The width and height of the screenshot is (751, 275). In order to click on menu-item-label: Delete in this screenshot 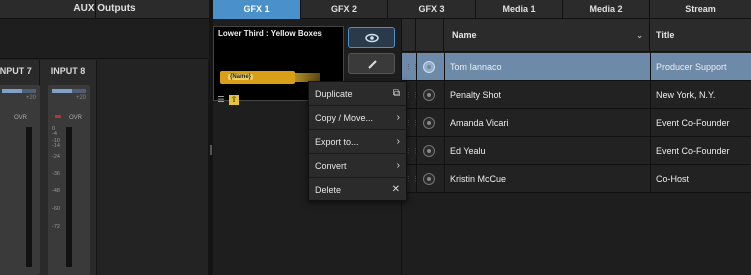, I will do `click(328, 190)`.